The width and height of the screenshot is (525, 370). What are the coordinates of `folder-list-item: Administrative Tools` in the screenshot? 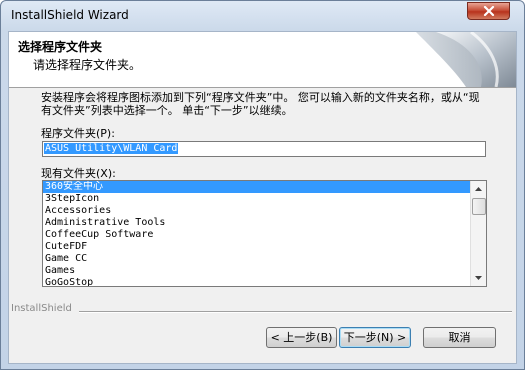 It's located at (257, 223).